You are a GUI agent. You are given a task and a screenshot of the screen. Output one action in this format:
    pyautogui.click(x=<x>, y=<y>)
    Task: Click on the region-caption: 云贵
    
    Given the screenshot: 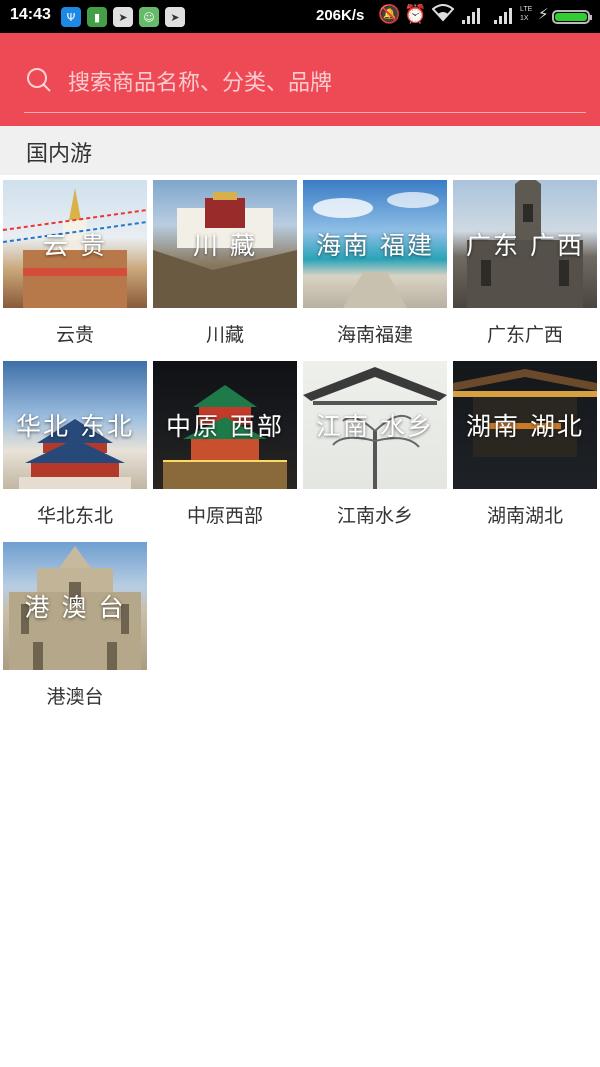 What is the action you would take?
    pyautogui.click(x=74, y=335)
    